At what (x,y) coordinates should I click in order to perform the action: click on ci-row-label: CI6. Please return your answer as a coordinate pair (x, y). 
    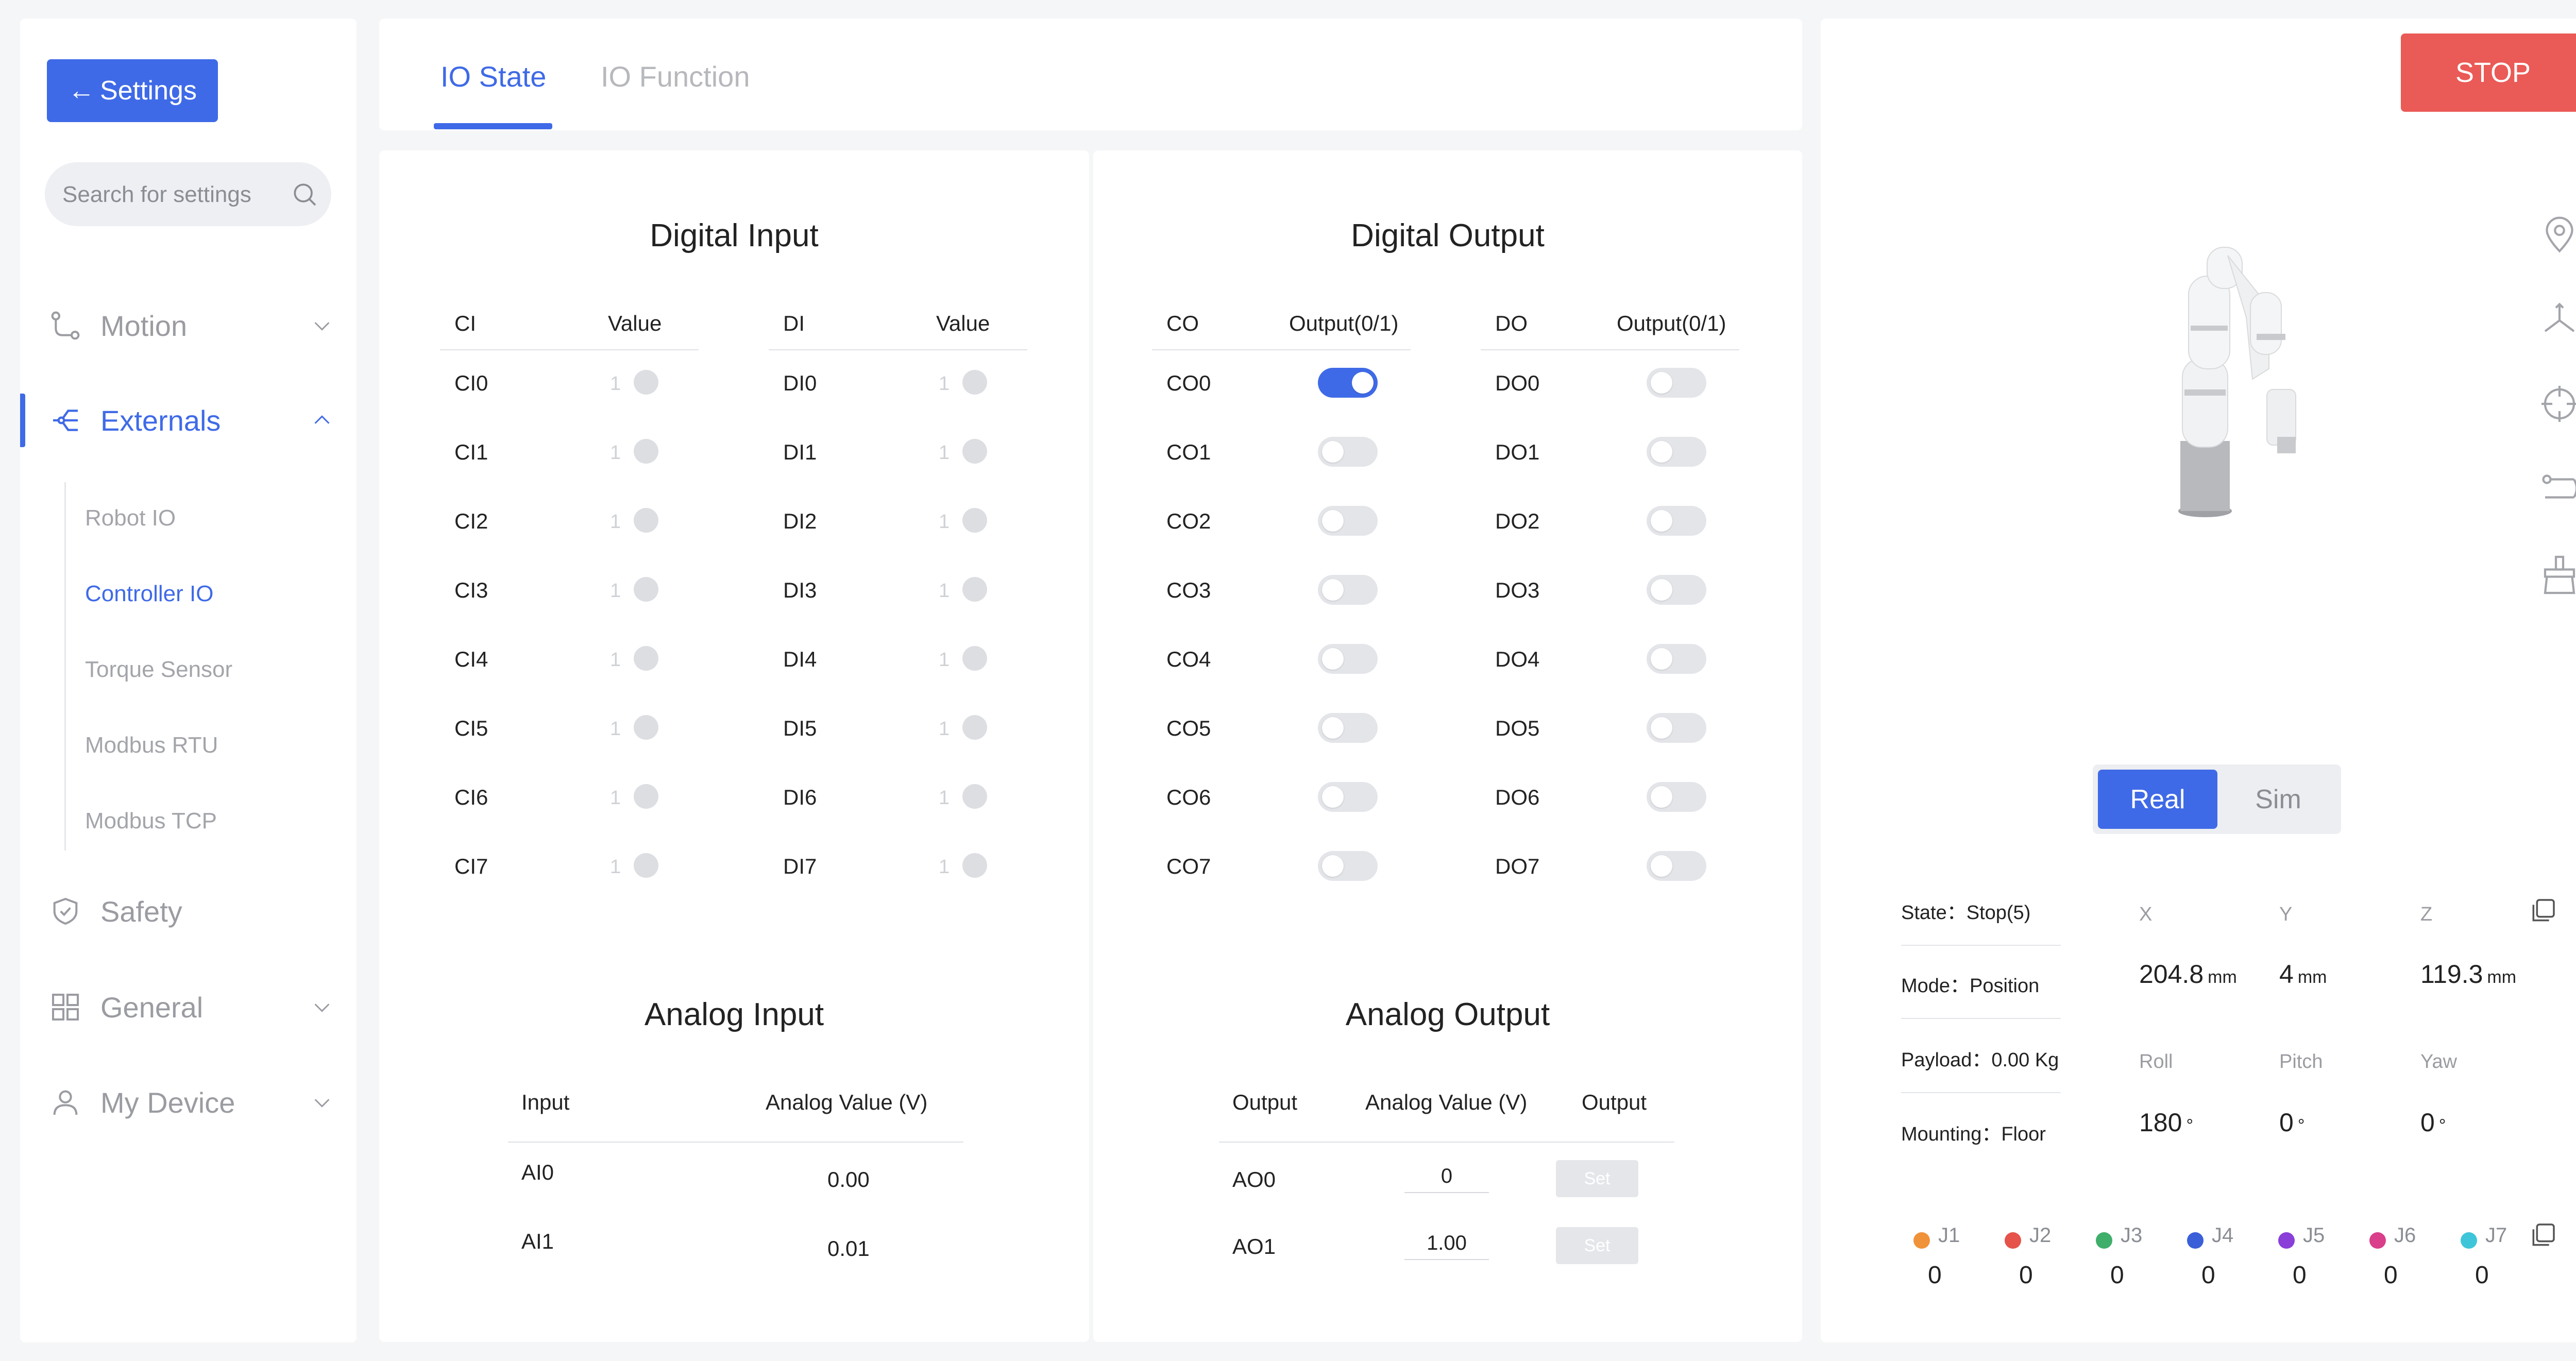
    Looking at the image, I should click on (471, 797).